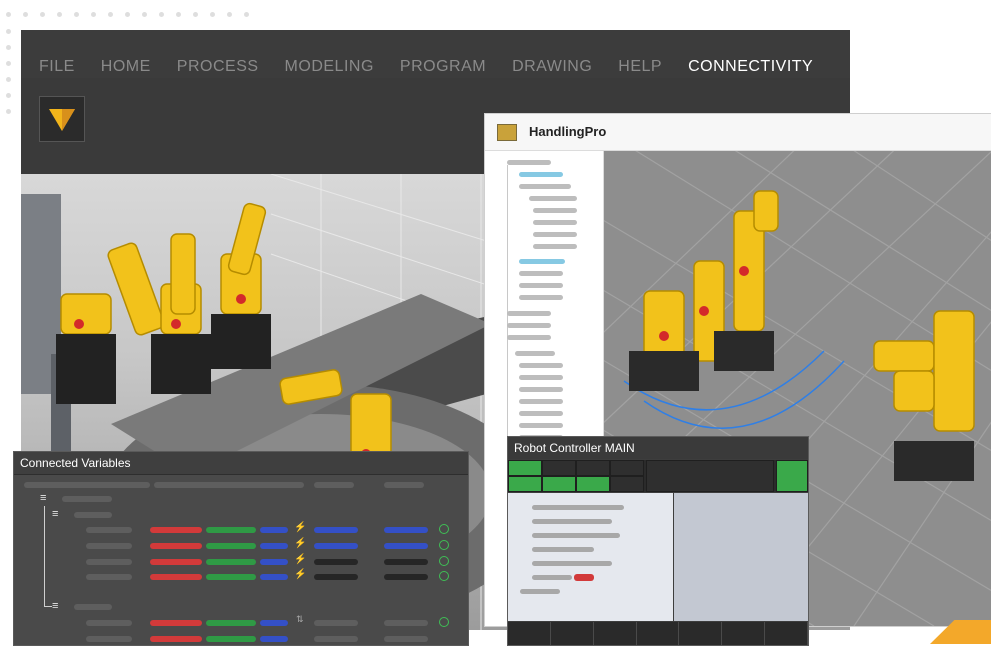 This screenshot has width=991, height=646. I want to click on menu-item-home: HOME, so click(126, 67).